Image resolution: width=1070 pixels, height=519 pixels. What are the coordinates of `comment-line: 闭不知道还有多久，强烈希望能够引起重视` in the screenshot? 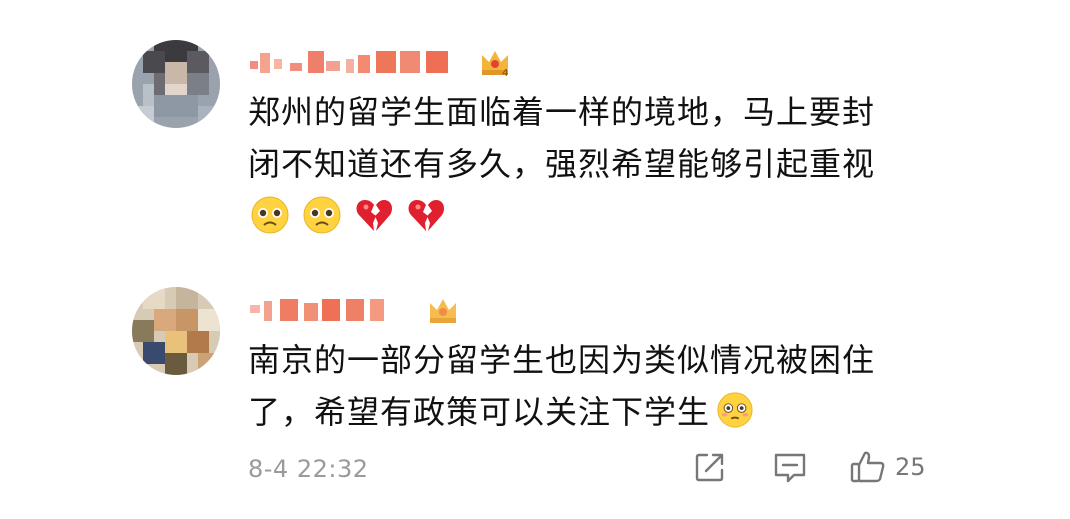 It's located at (562, 164).